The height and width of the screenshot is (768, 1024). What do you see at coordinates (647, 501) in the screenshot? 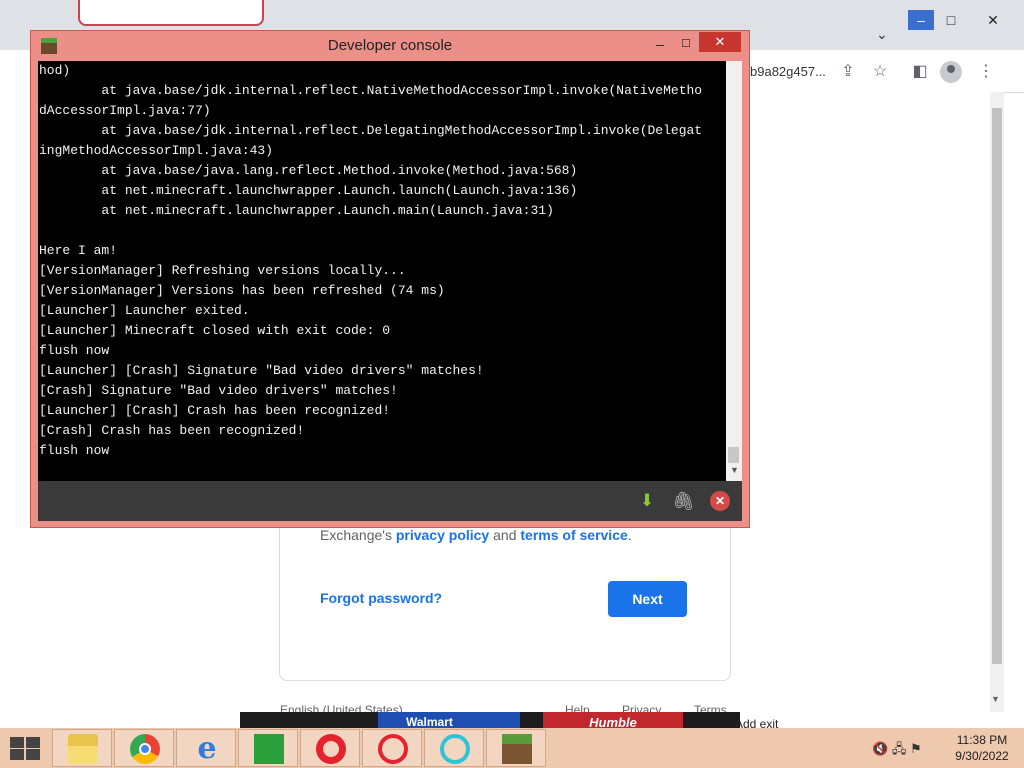
I see `save-log-icon: ⬇` at bounding box center [647, 501].